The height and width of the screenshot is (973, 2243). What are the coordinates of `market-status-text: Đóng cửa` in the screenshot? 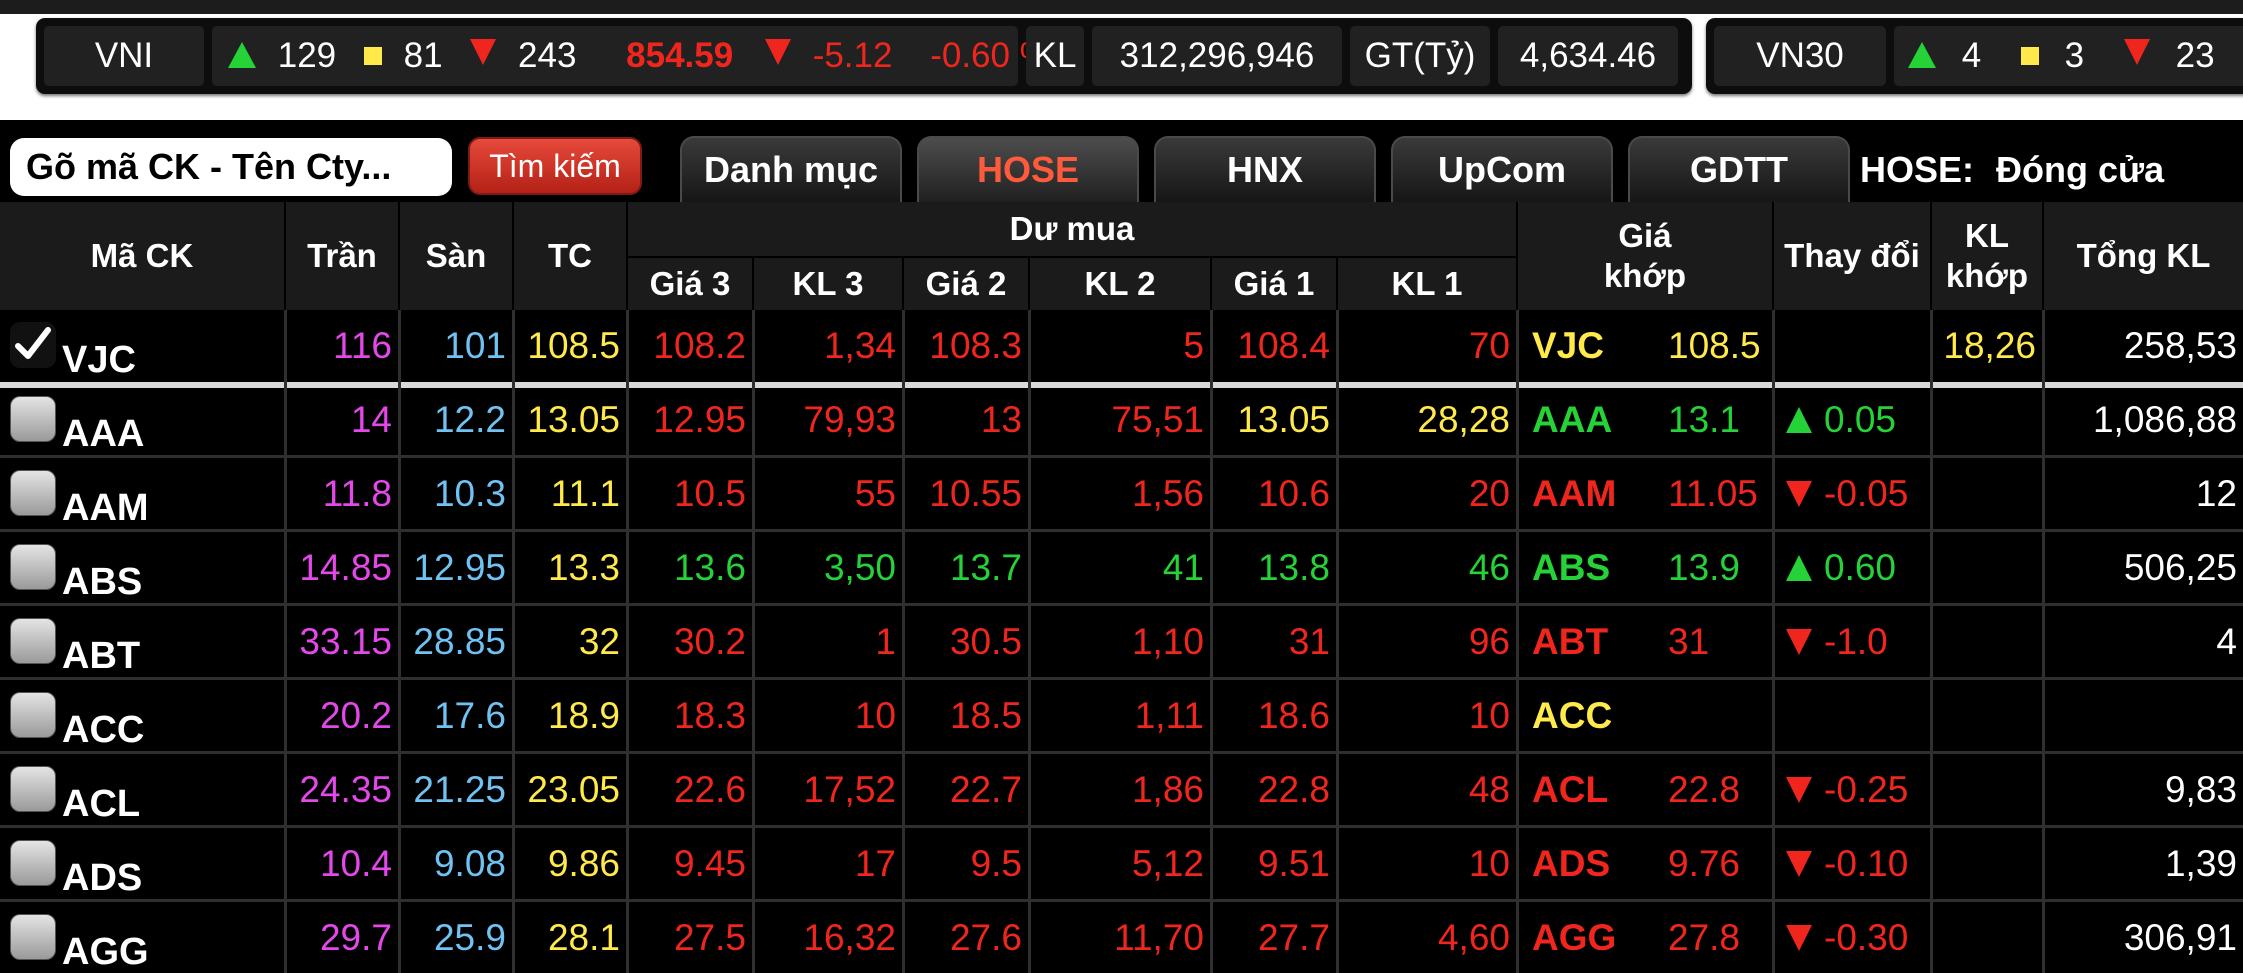 It's located at (2080, 169).